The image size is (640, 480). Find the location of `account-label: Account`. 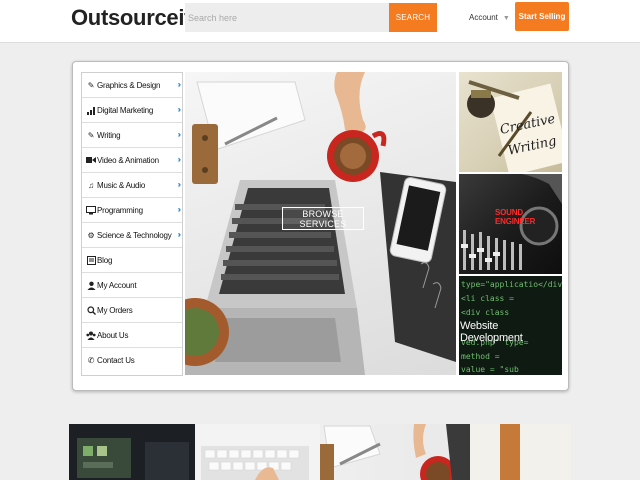

account-label: Account is located at coordinates (483, 17).